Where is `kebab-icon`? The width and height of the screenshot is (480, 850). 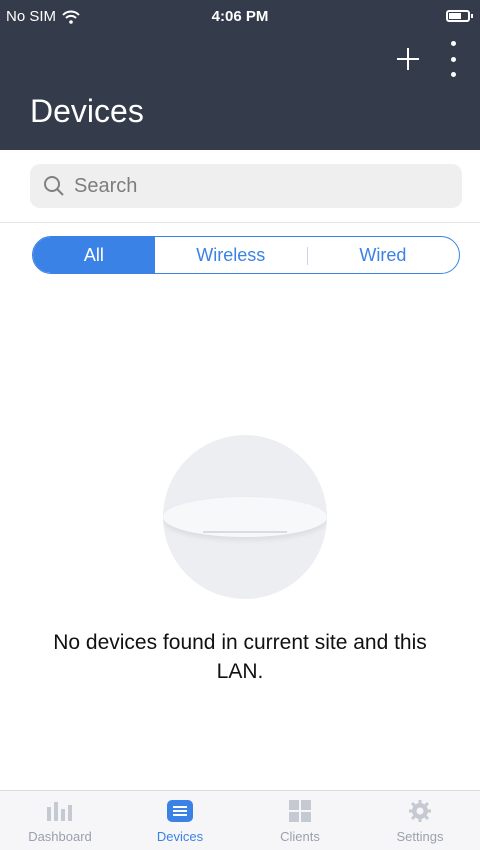
kebab-icon is located at coordinates (453, 43).